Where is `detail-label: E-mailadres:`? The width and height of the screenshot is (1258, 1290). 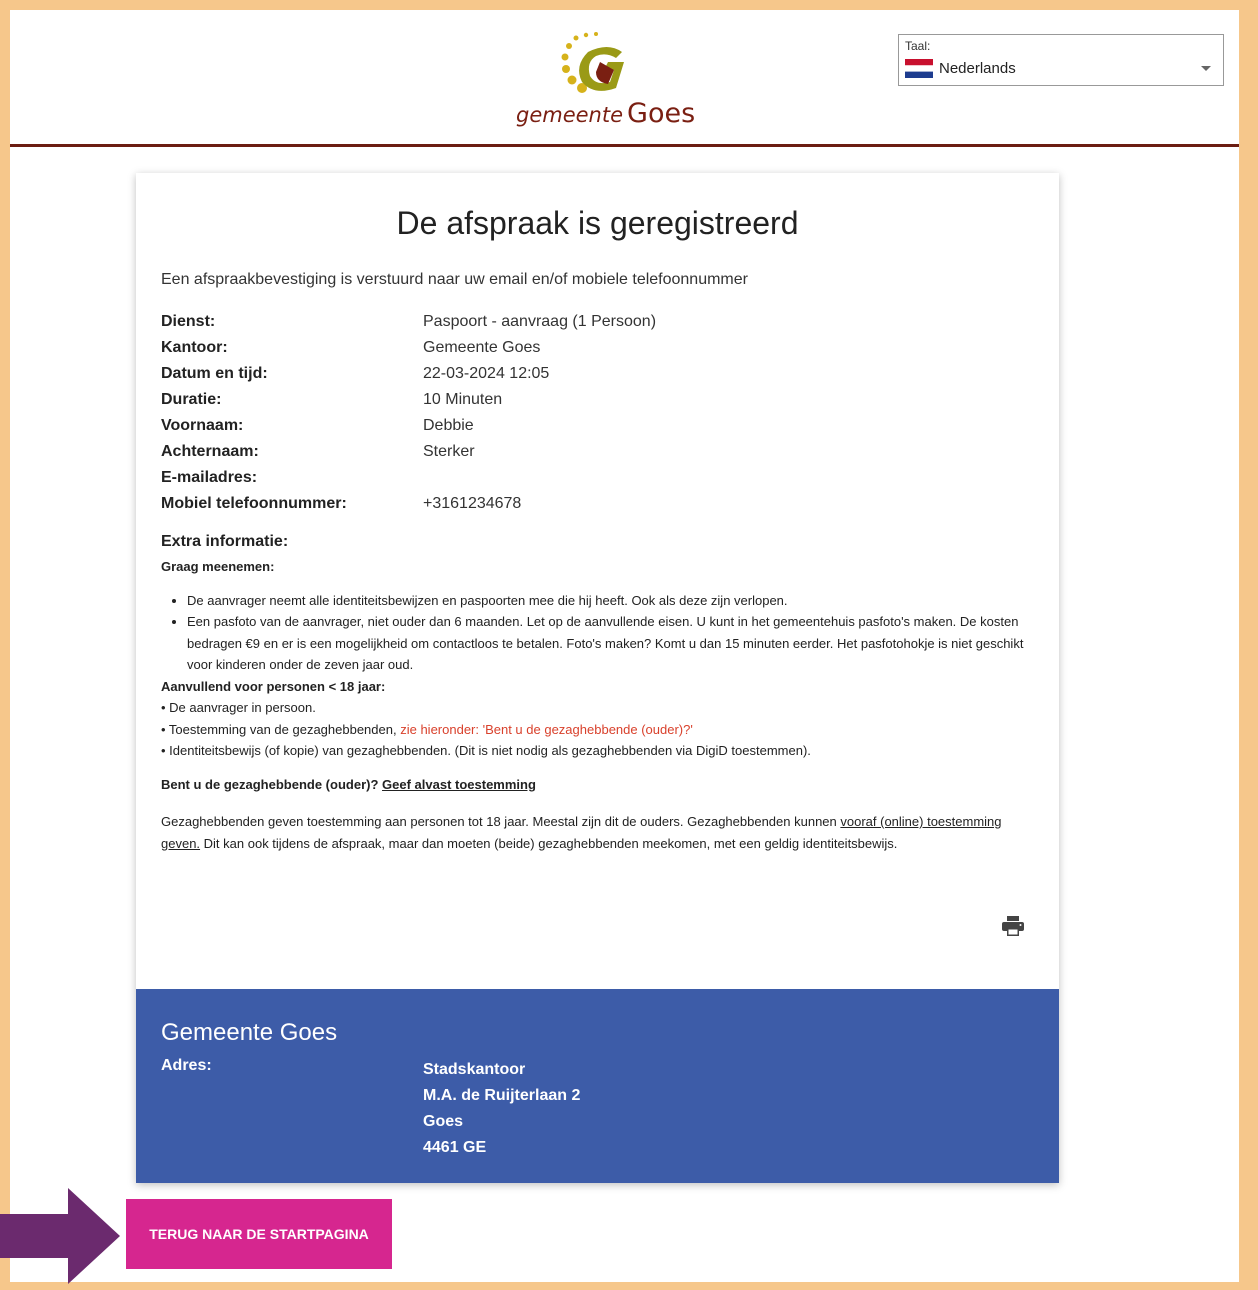
detail-label: E-mailadres: is located at coordinates (209, 477).